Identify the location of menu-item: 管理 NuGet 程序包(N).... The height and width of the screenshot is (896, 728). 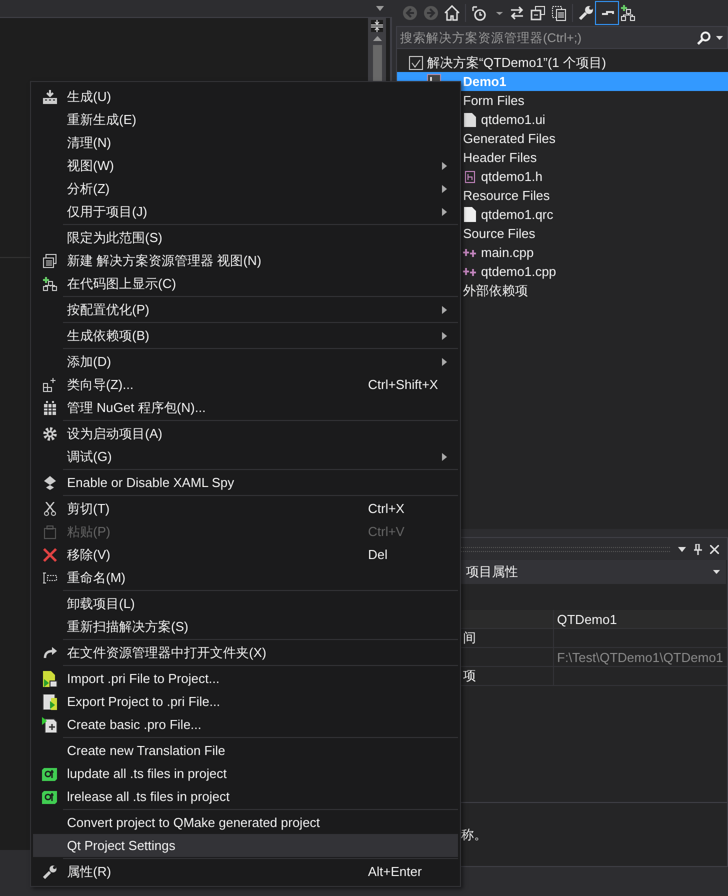
(245, 407).